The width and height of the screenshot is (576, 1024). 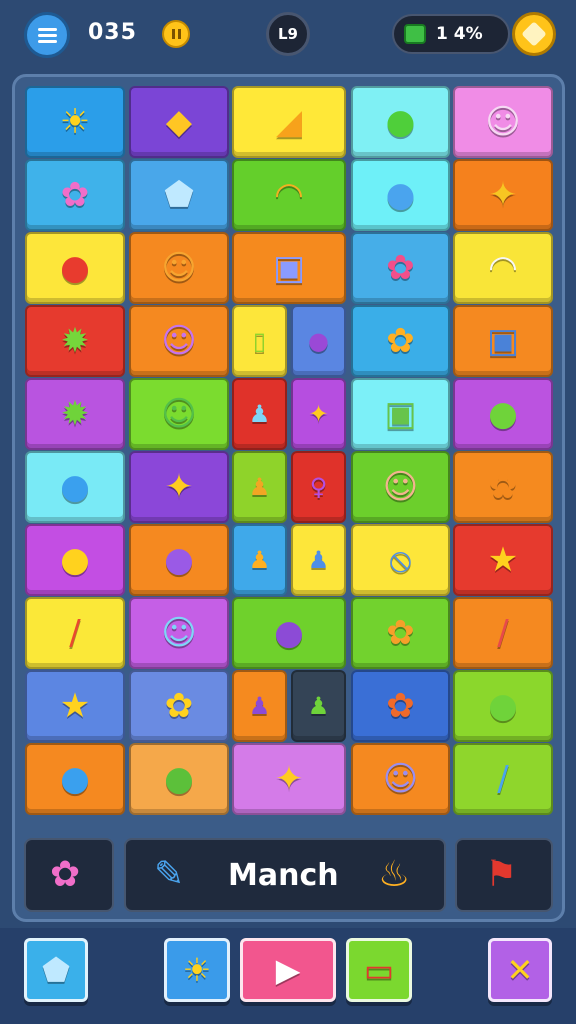 I want to click on card-button: ▭, so click(x=379, y=970).